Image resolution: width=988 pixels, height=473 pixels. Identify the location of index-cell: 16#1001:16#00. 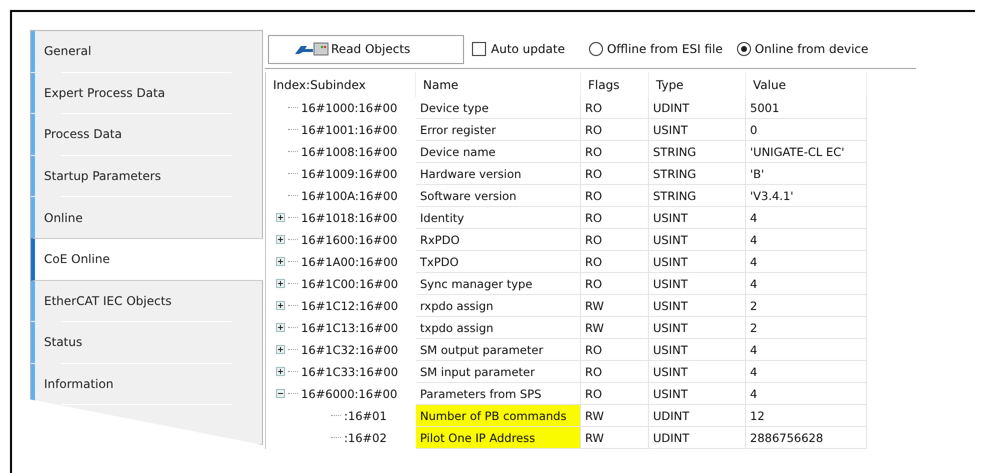
(349, 129).